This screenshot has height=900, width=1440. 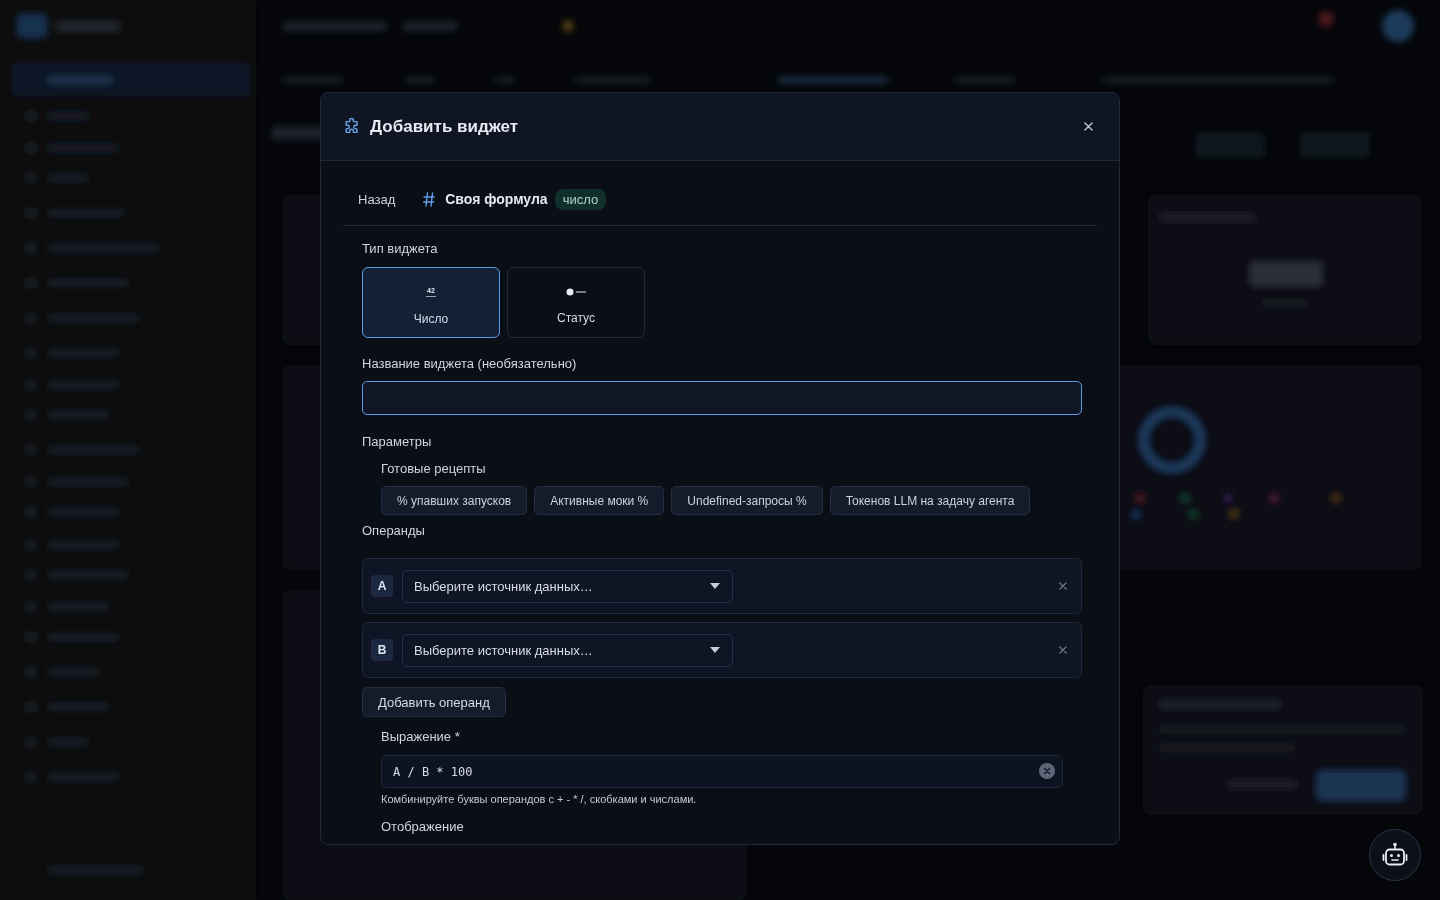 I want to click on clear-icon, so click(x=1047, y=771).